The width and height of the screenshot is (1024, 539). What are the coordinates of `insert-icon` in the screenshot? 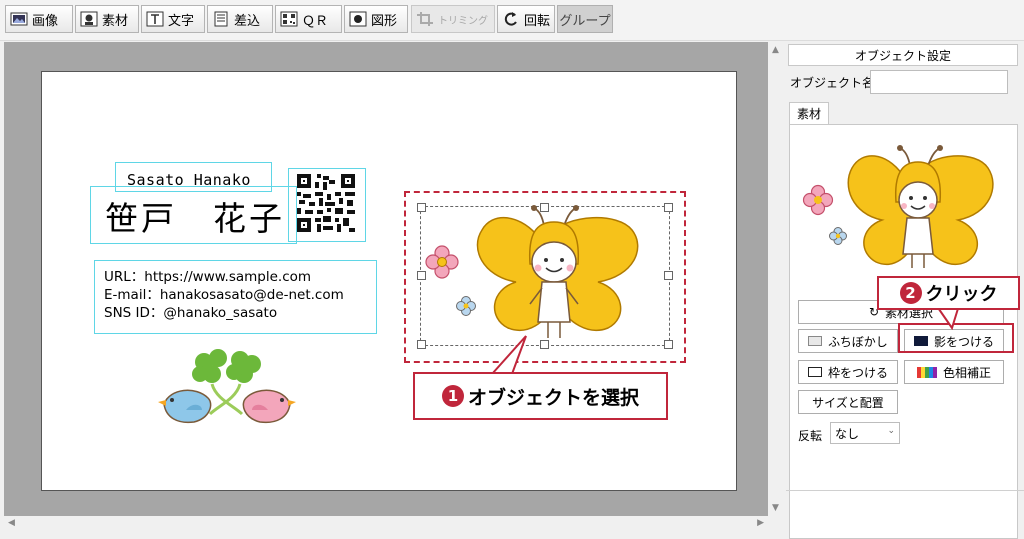 It's located at (221, 19).